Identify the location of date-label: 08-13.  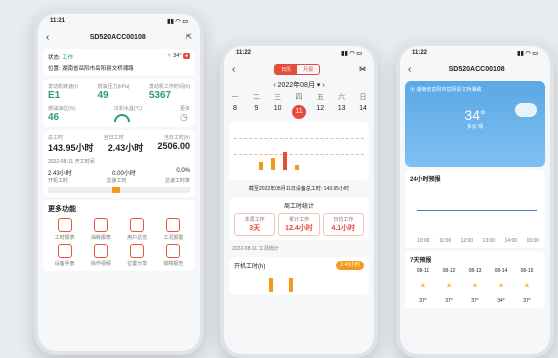
(475, 271).